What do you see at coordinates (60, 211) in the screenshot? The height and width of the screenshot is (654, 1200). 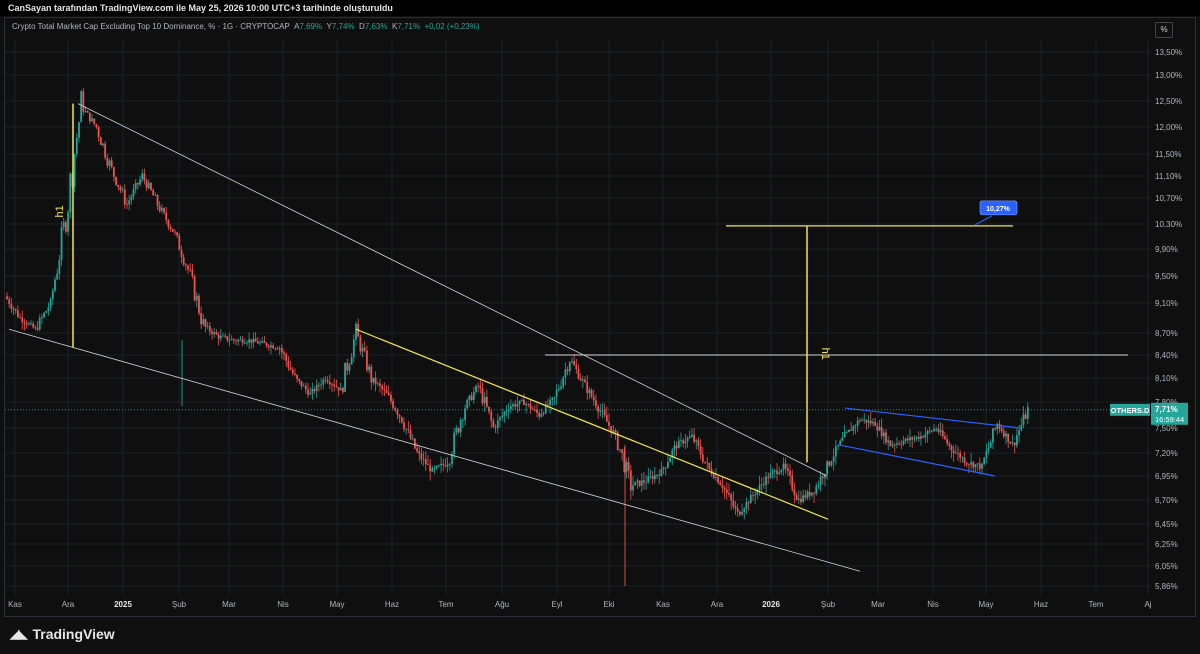 I see `flagpole-label: h1` at bounding box center [60, 211].